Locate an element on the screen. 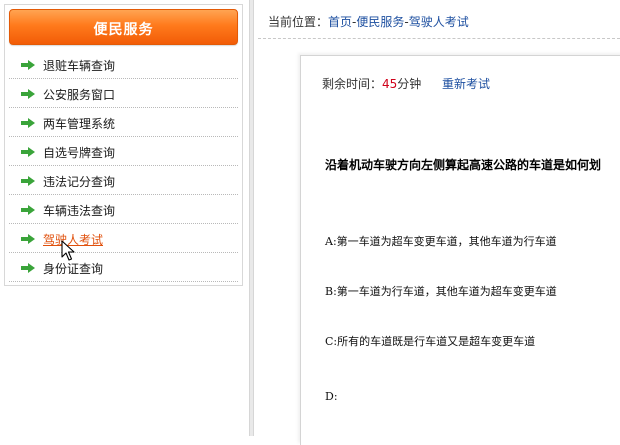 Image resolution: width=620 pixels, height=445 pixels. column-divider is located at coordinates (251, 218).